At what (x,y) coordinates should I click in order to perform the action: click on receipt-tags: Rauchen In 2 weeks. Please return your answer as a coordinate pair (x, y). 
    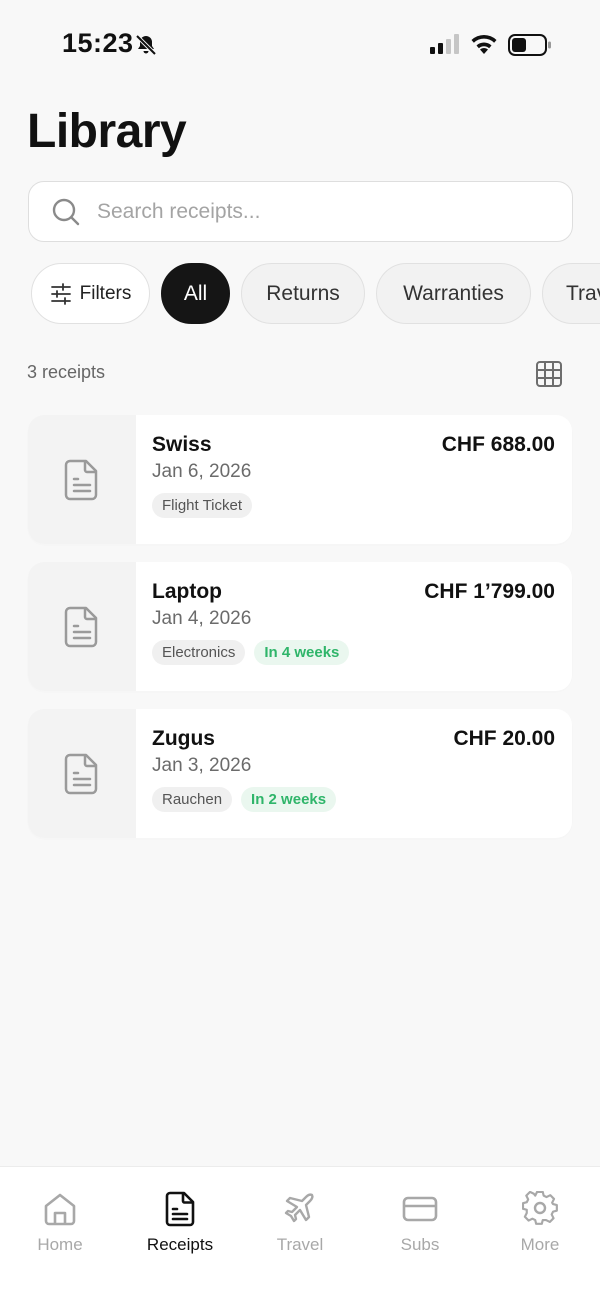
    Looking at the image, I should click on (244, 799).